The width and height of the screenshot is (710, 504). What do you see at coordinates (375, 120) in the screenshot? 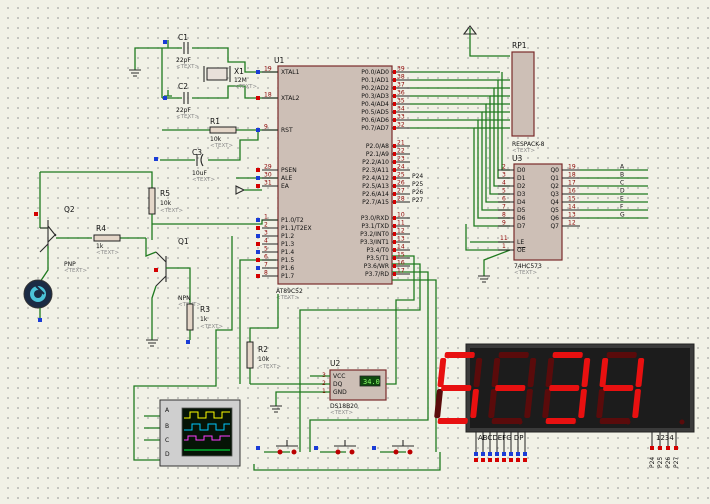
I see `mcu-pin-label: P0.6/AD6` at bounding box center [375, 120].